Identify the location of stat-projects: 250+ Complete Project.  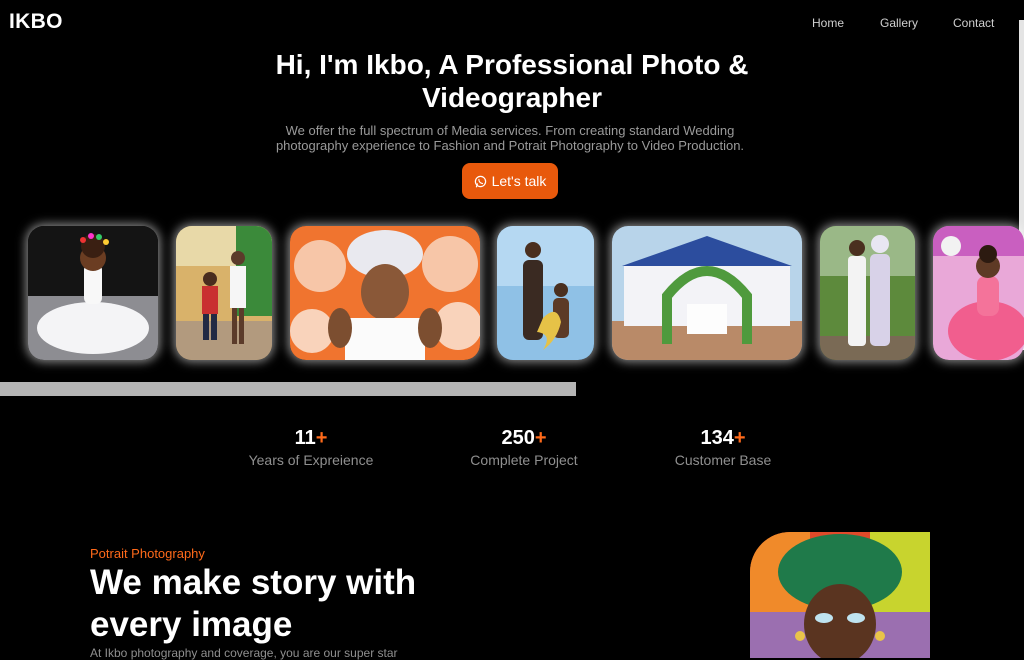
(524, 447).